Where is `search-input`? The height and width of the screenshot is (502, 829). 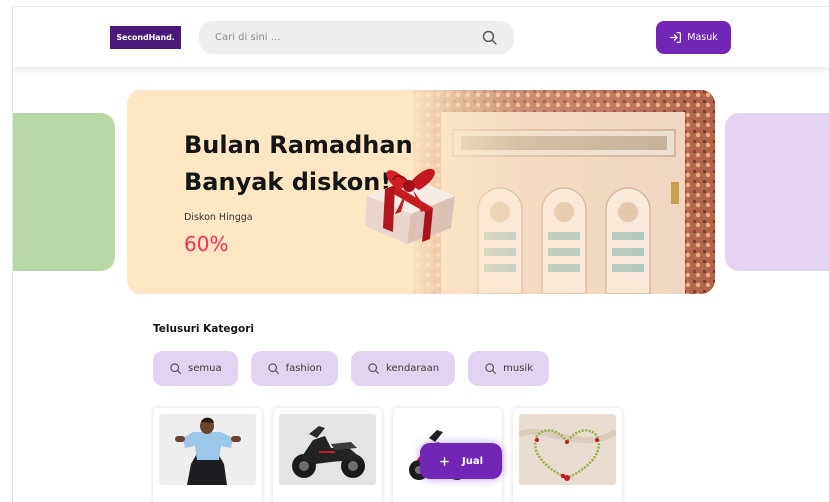 search-input is located at coordinates (340, 37).